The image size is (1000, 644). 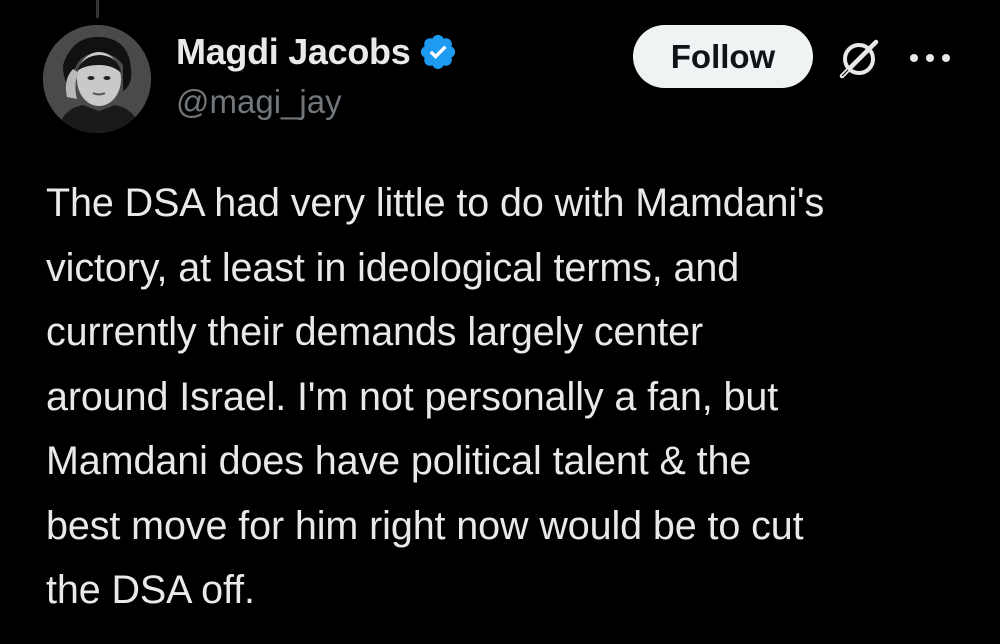 I want to click on follow-button: Follow, so click(x=723, y=56).